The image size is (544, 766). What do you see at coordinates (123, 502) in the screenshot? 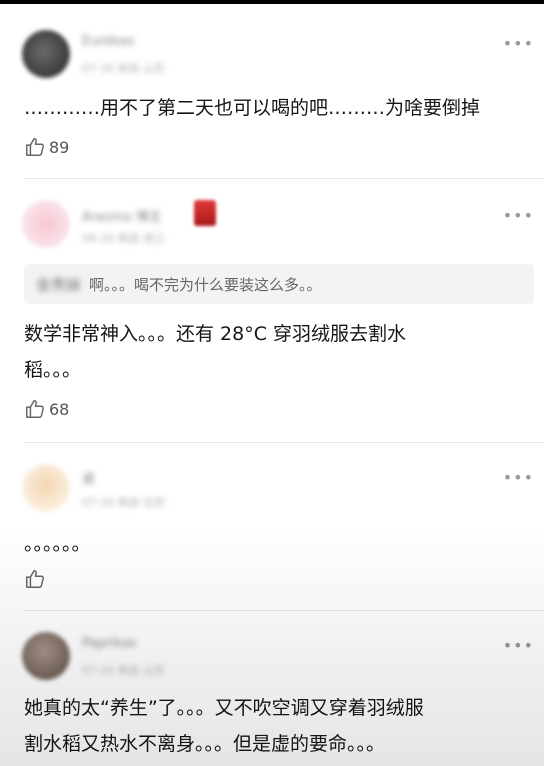
I see `comment-meta: 07-16 来自 北京` at bounding box center [123, 502].